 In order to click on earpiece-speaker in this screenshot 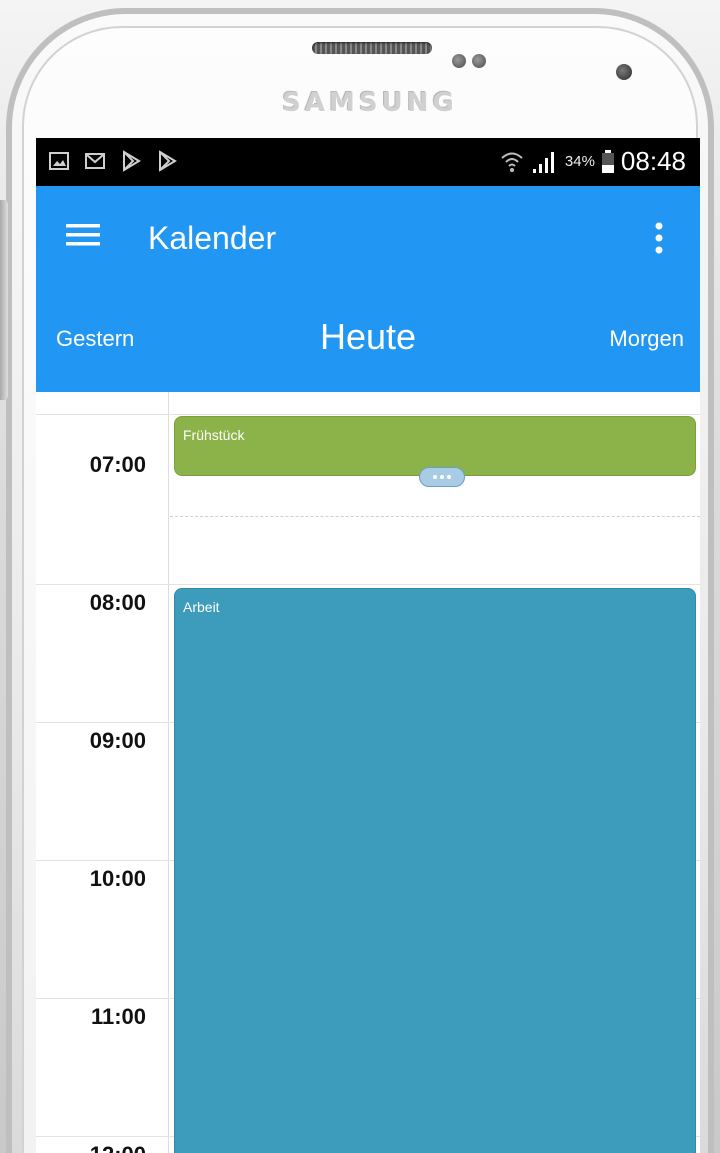, I will do `click(372, 48)`.